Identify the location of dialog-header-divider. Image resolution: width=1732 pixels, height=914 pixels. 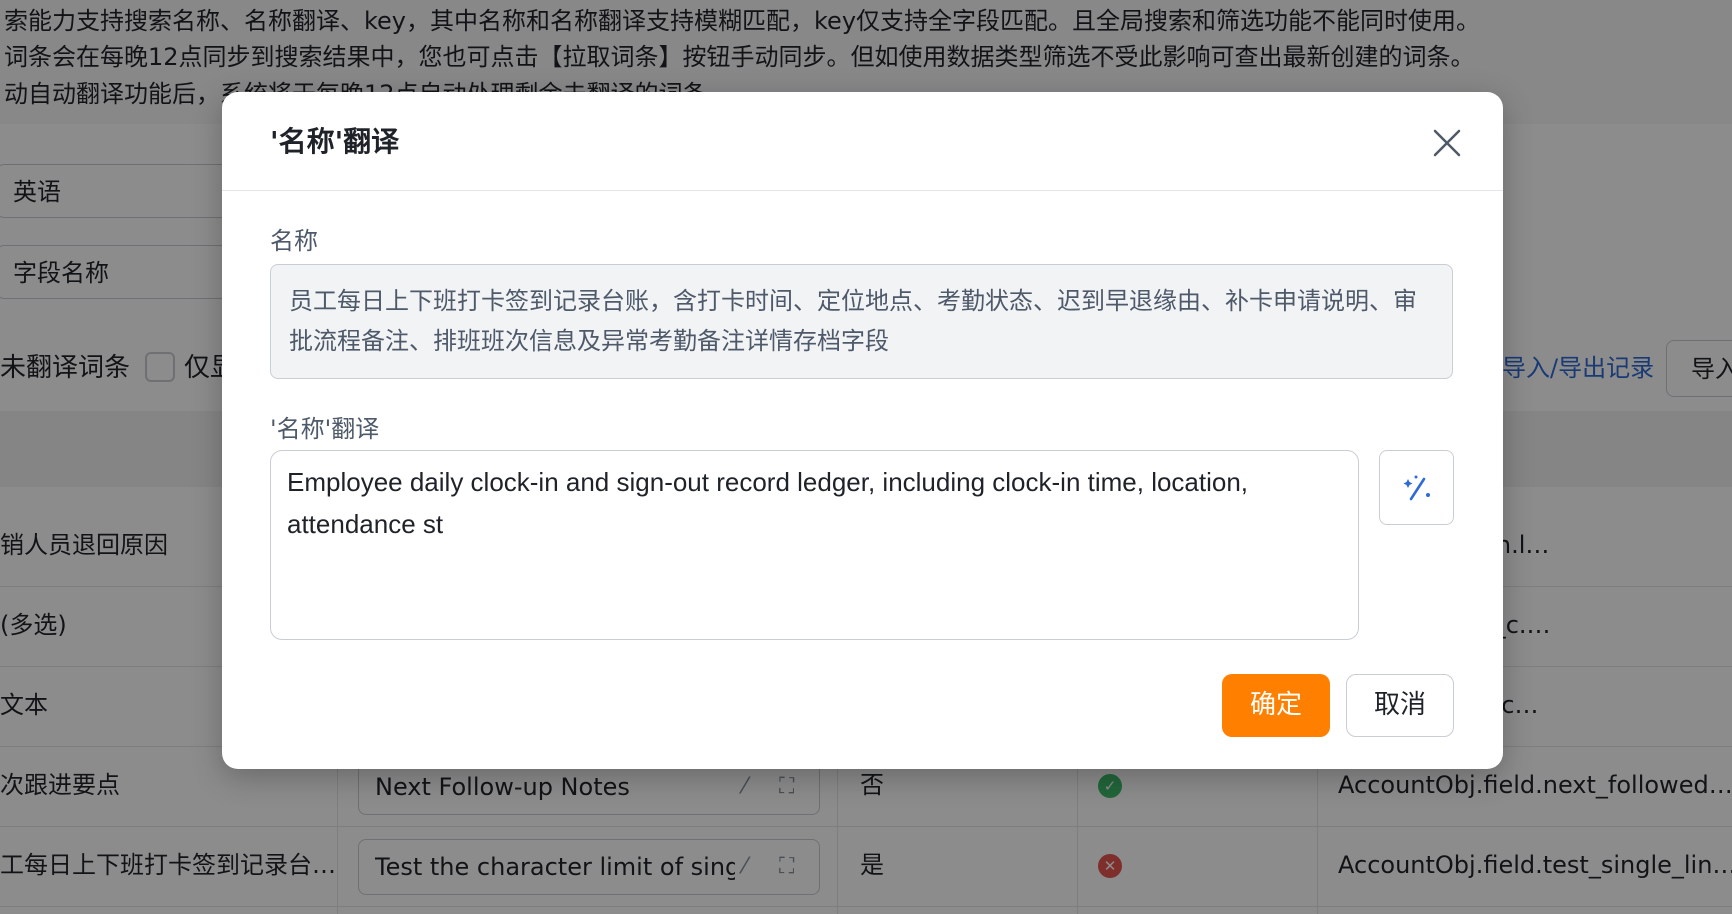
(862, 190).